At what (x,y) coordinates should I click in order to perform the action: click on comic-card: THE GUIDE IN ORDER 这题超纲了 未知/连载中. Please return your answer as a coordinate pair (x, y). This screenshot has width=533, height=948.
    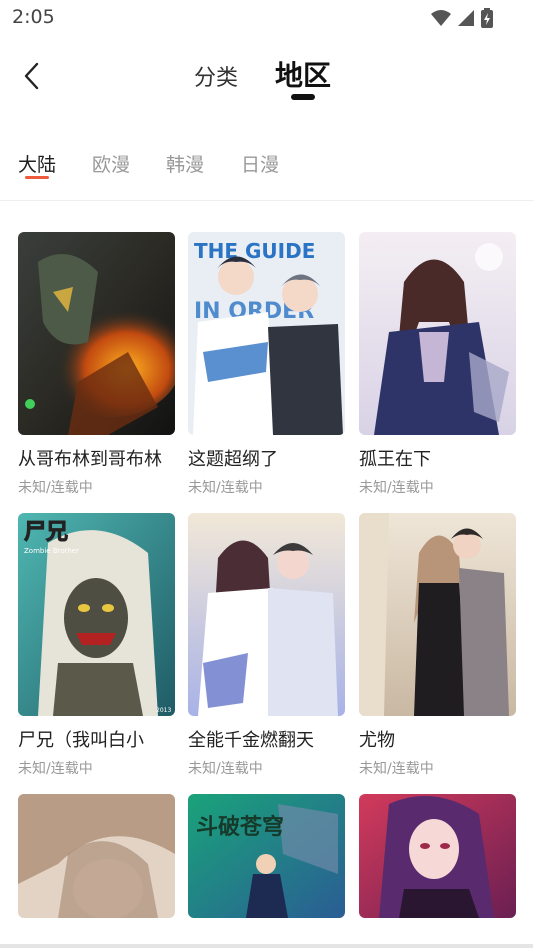
    Looking at the image, I should click on (266, 364).